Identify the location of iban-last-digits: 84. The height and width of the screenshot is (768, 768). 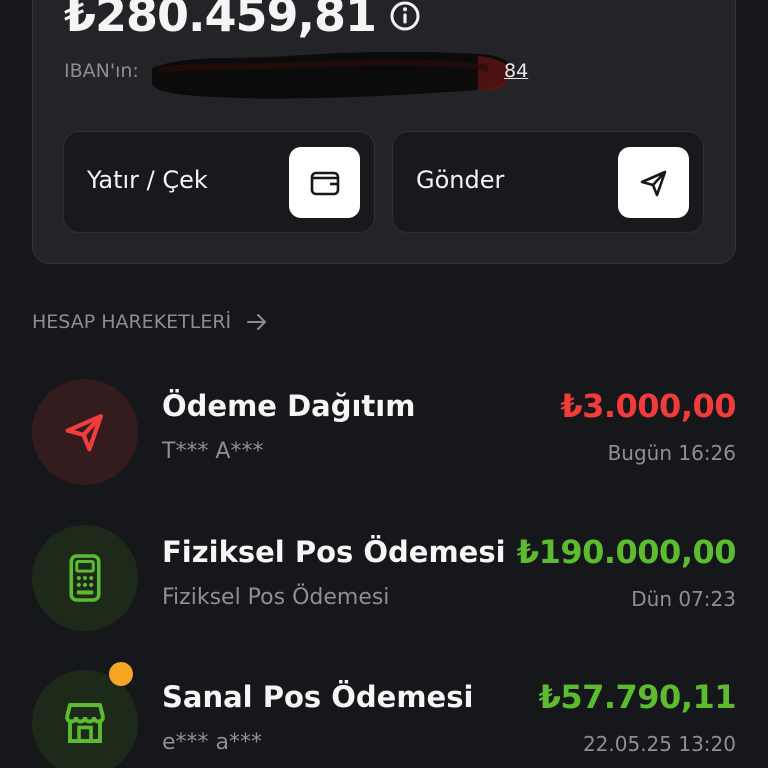
(516, 71).